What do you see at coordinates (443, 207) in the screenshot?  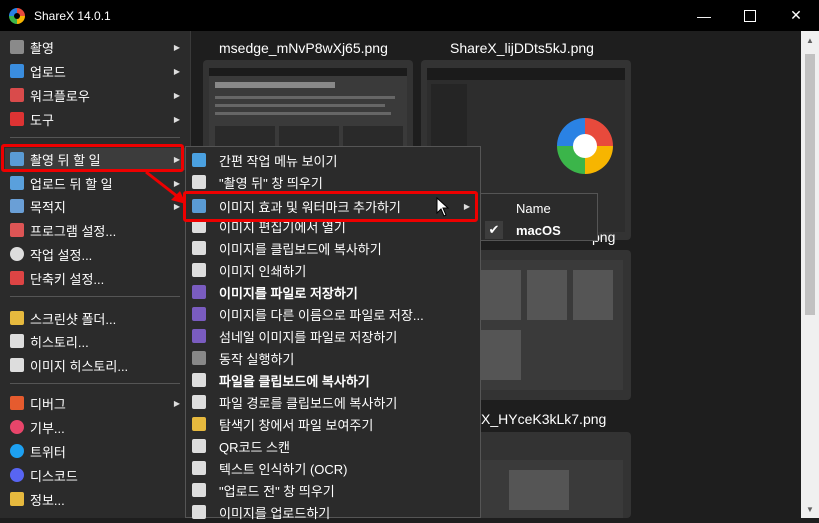 I see `mouse-cursor-icon` at bounding box center [443, 207].